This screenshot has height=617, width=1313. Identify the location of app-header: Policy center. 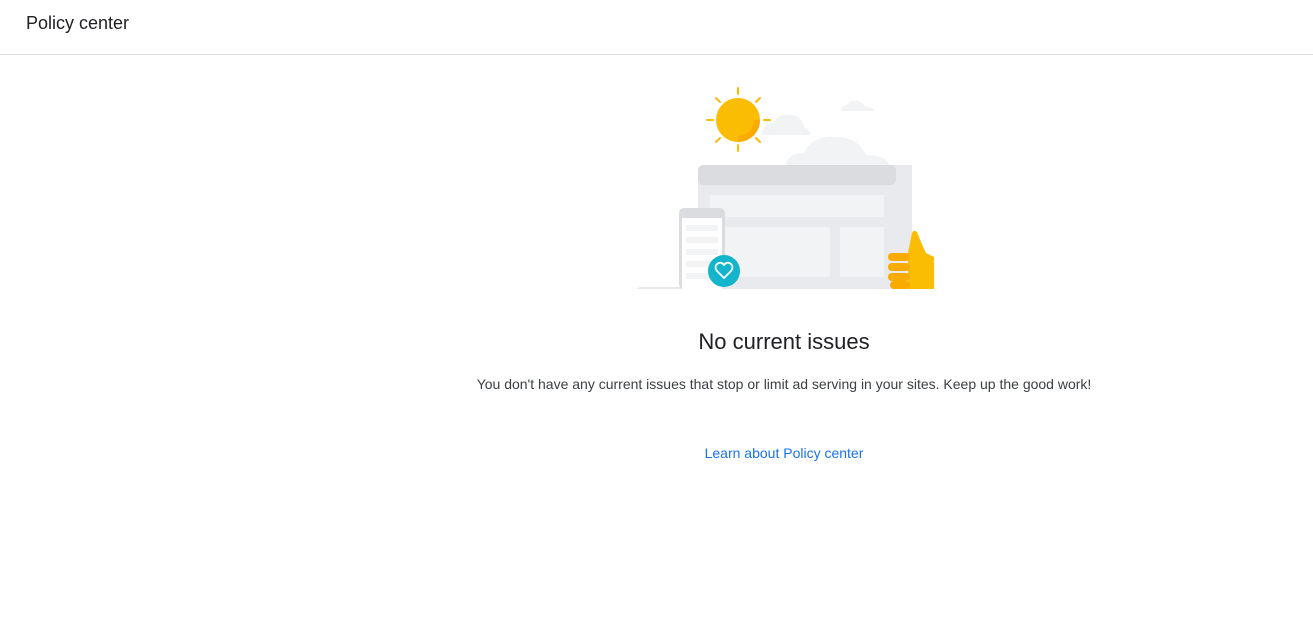
(656, 27).